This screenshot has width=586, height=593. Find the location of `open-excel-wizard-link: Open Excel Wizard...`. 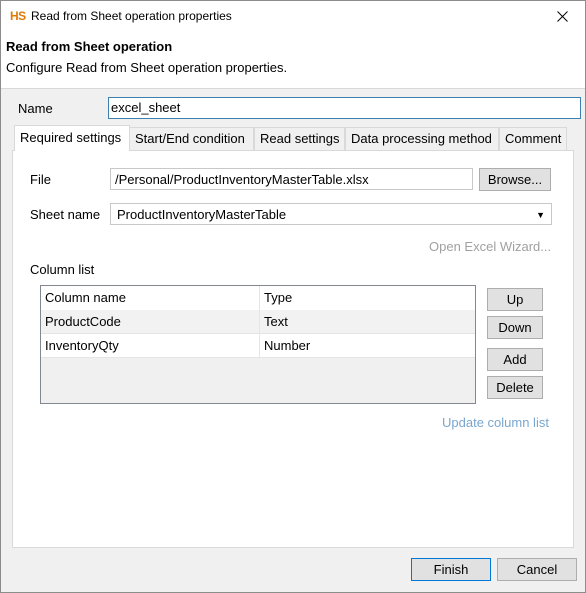

open-excel-wizard-link: Open Excel Wizard... is located at coordinates (490, 246).